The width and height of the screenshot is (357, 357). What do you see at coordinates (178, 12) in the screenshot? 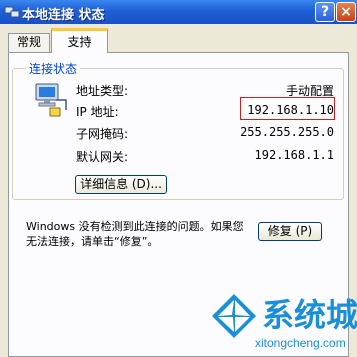
I see `title-bar: 本地连接 状态 ? ×` at bounding box center [178, 12].